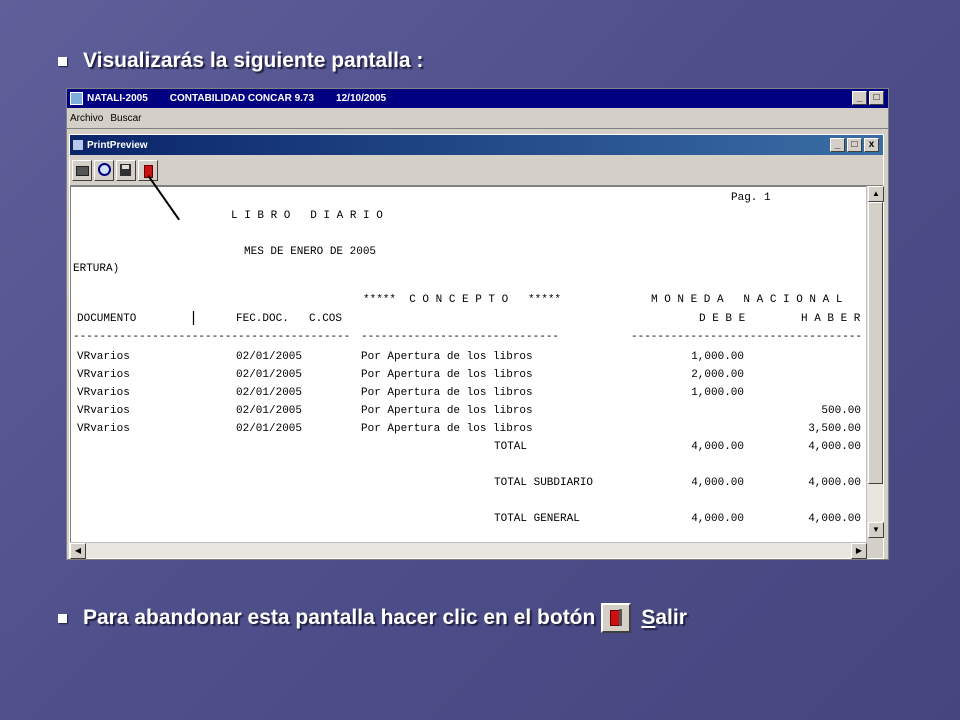 The width and height of the screenshot is (960, 720). Describe the element at coordinates (875, 343) in the screenshot. I see `vertical-scroll-thumb` at that location.